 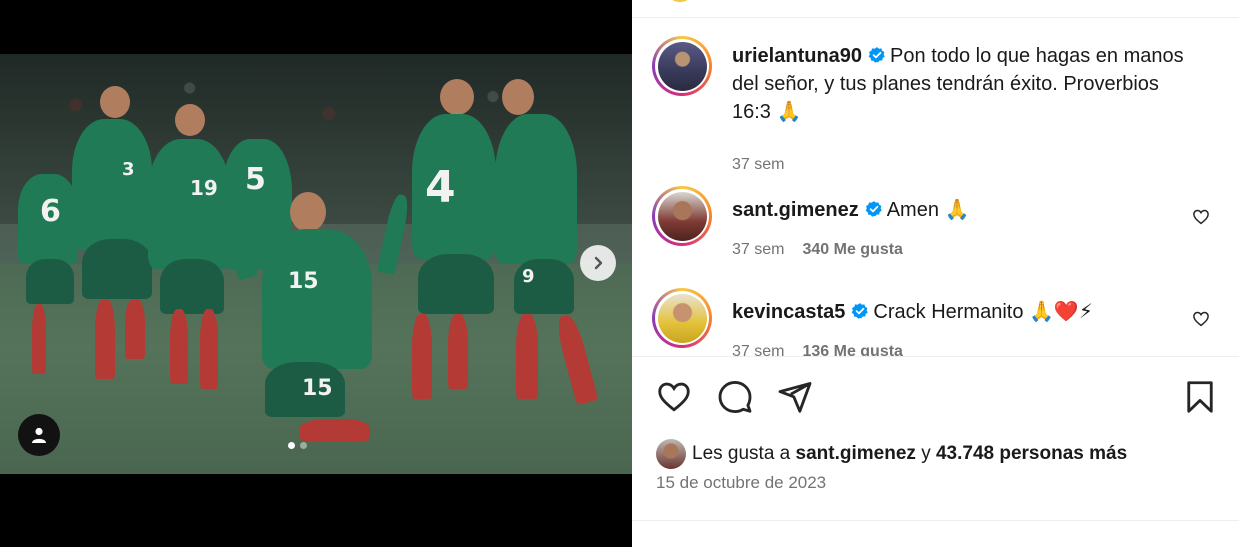 I want to click on likes-prefix: Les gusta a, so click(x=741, y=453).